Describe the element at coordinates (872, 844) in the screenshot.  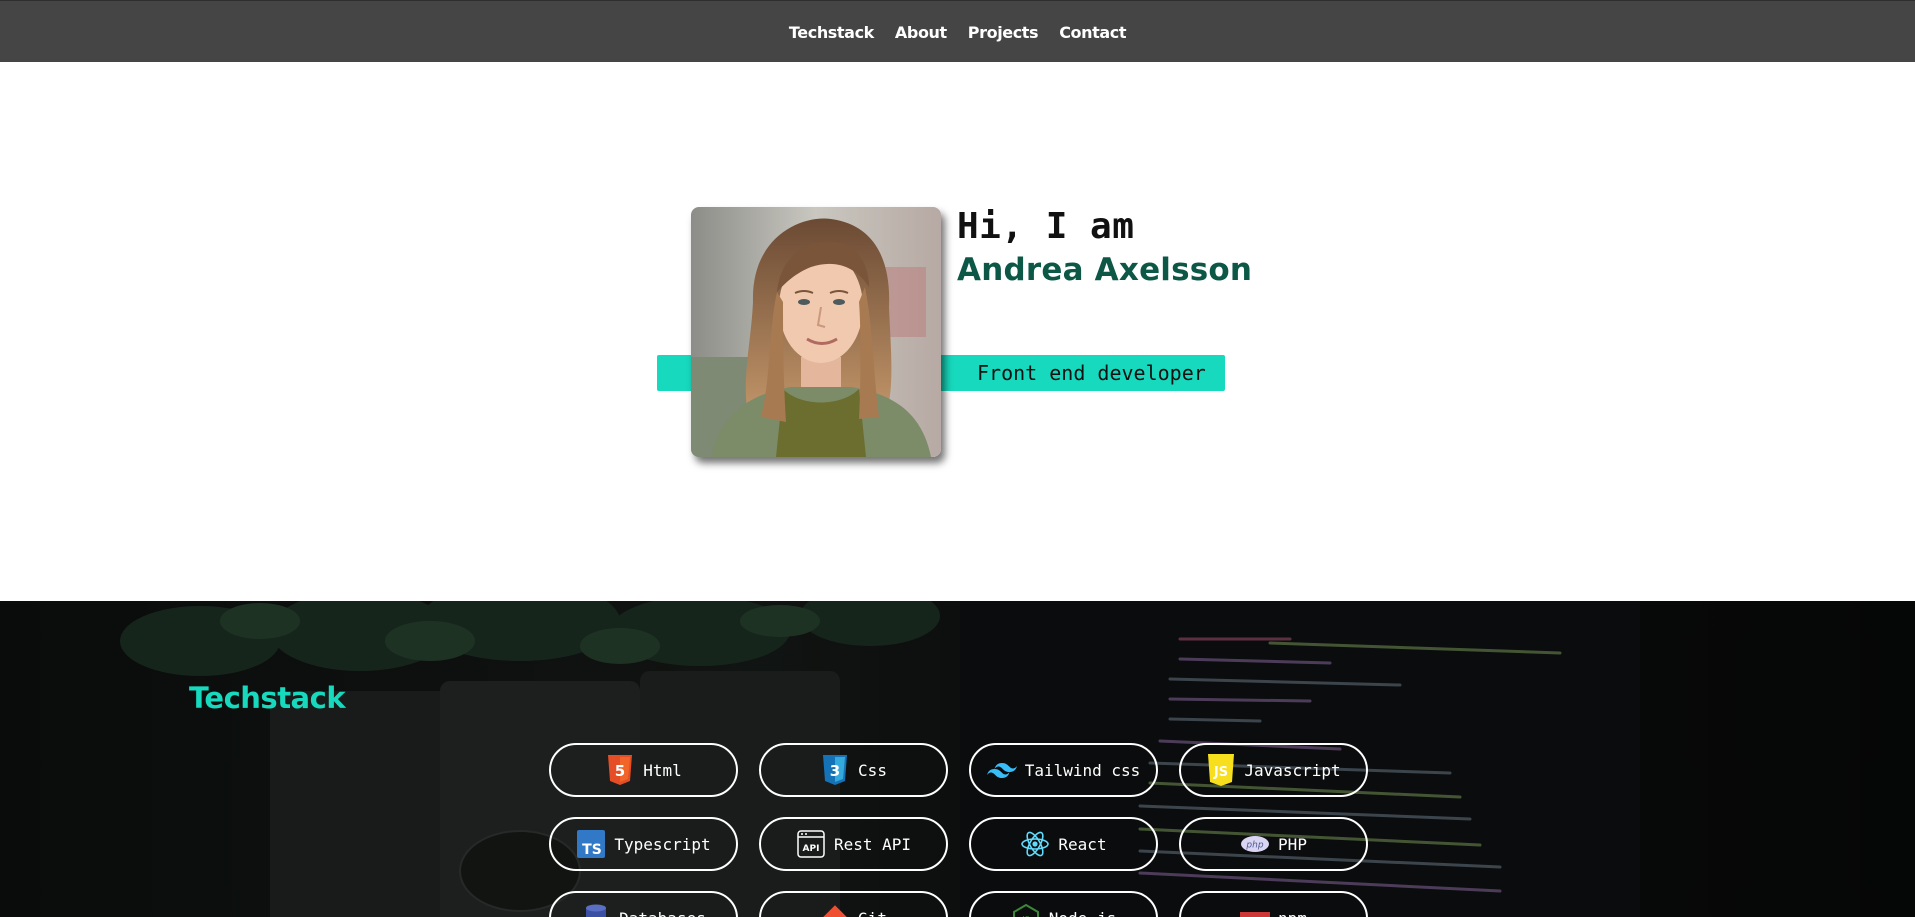
I see `tech-pill-label: Rest API` at that location.